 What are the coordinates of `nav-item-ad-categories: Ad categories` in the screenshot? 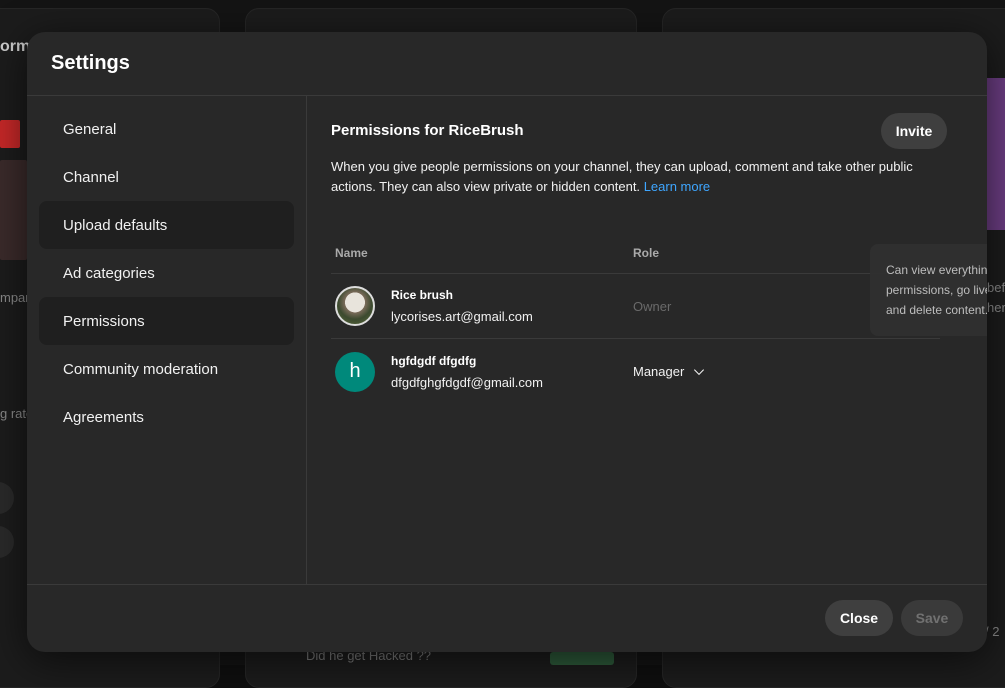 It's located at (166, 273).